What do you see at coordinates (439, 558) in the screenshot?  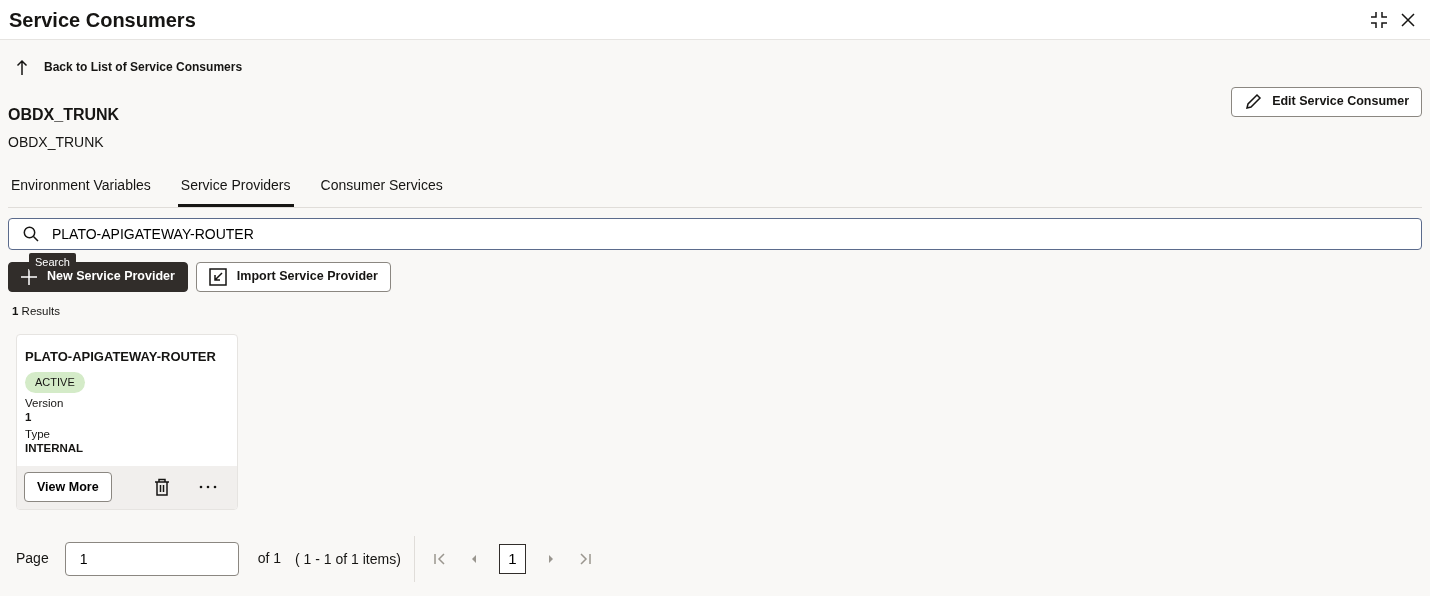 I see `first-page-icon` at bounding box center [439, 558].